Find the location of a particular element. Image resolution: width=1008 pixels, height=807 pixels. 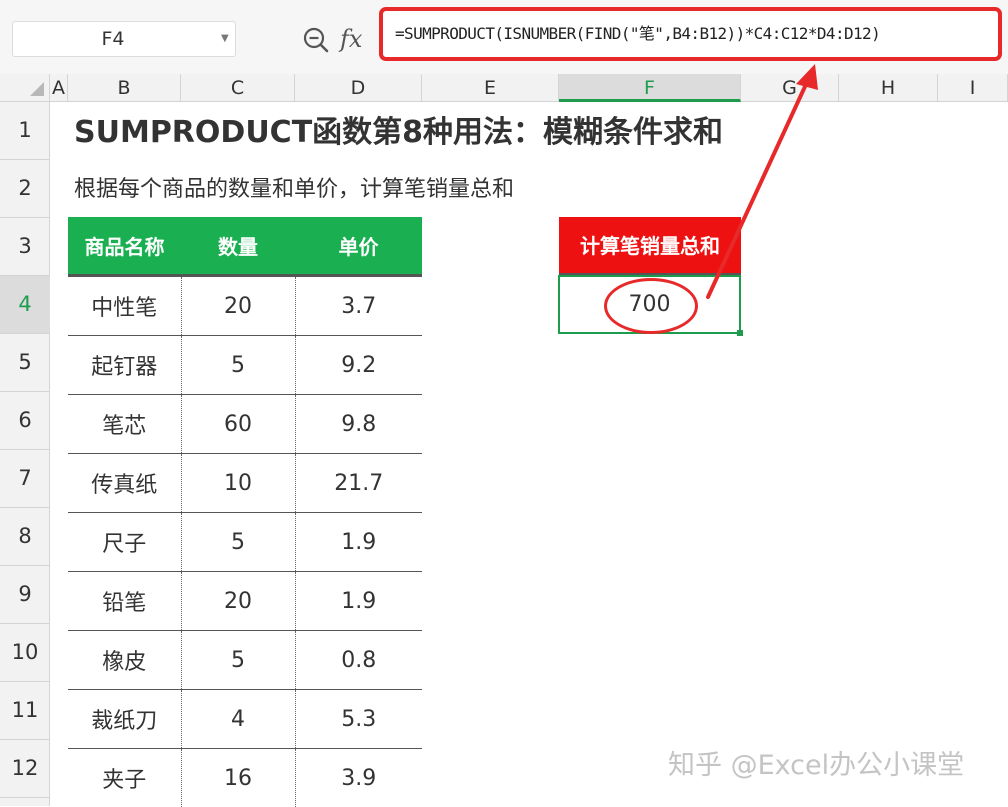

row-header-1: 1 is located at coordinates (25, 131).